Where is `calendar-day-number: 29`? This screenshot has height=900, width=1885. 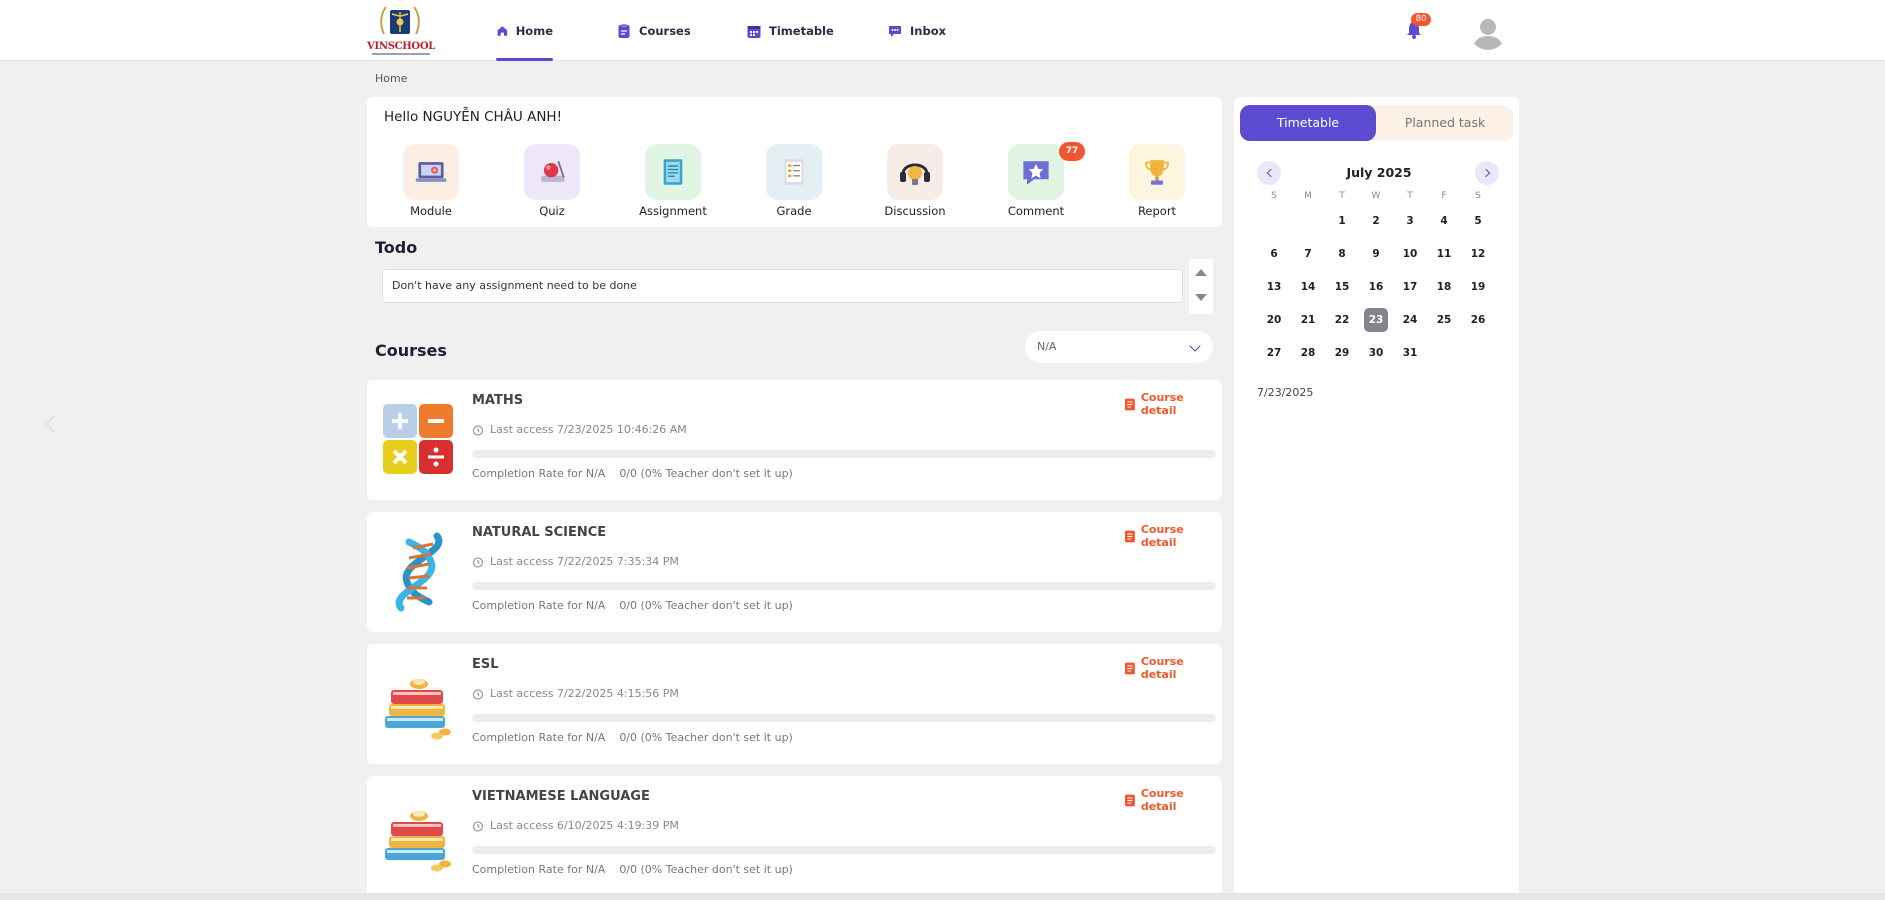 calendar-day-number: 29 is located at coordinates (1342, 353).